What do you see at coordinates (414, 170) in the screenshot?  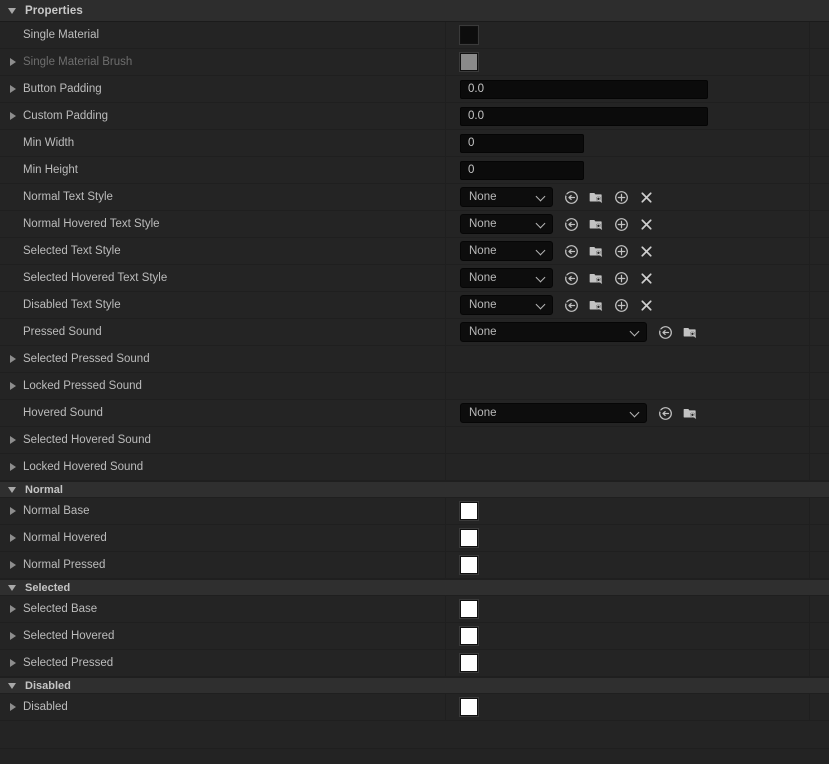 I see `property-row-min-height: Min Height 0` at bounding box center [414, 170].